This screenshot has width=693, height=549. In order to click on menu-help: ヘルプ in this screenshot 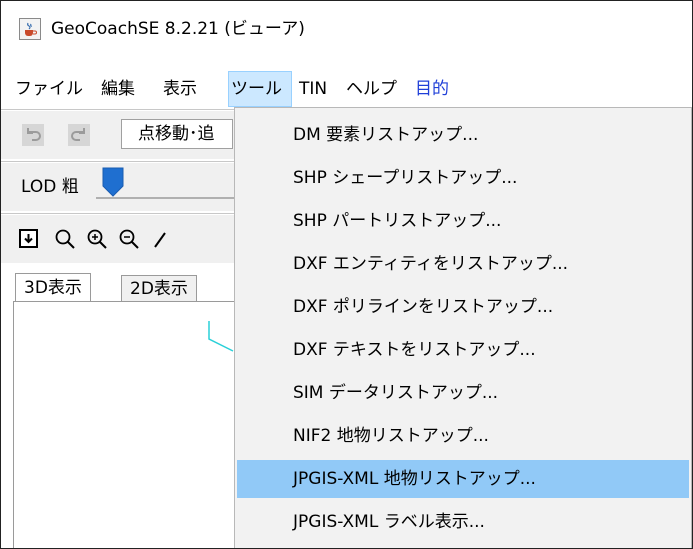, I will do `click(371, 89)`.